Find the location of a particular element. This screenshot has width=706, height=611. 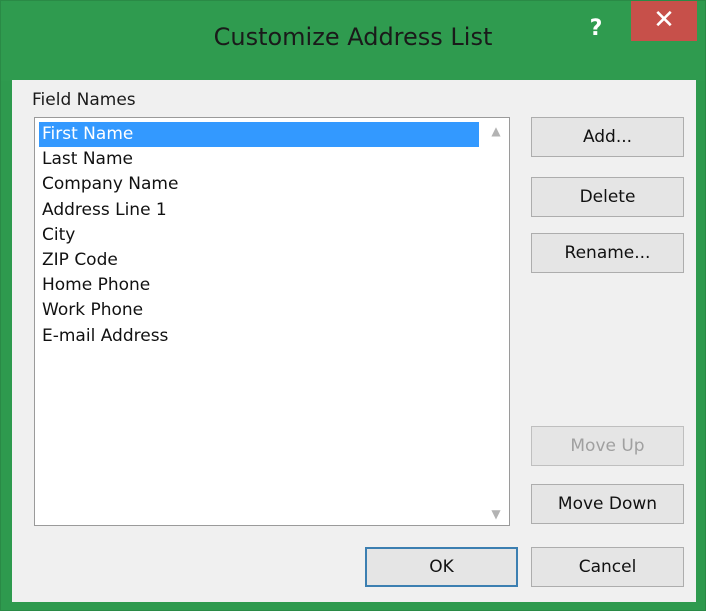

list-item: Work Phone is located at coordinates (259, 310).